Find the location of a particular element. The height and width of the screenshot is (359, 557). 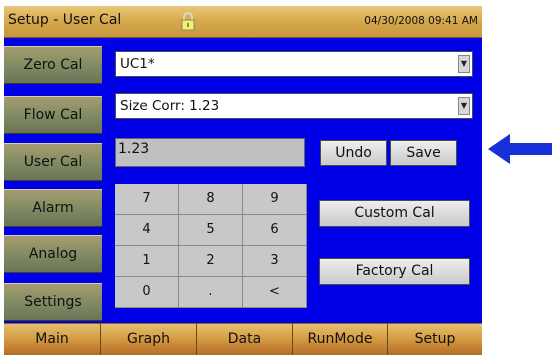

side-menu-analog: Analog is located at coordinates (53, 254).